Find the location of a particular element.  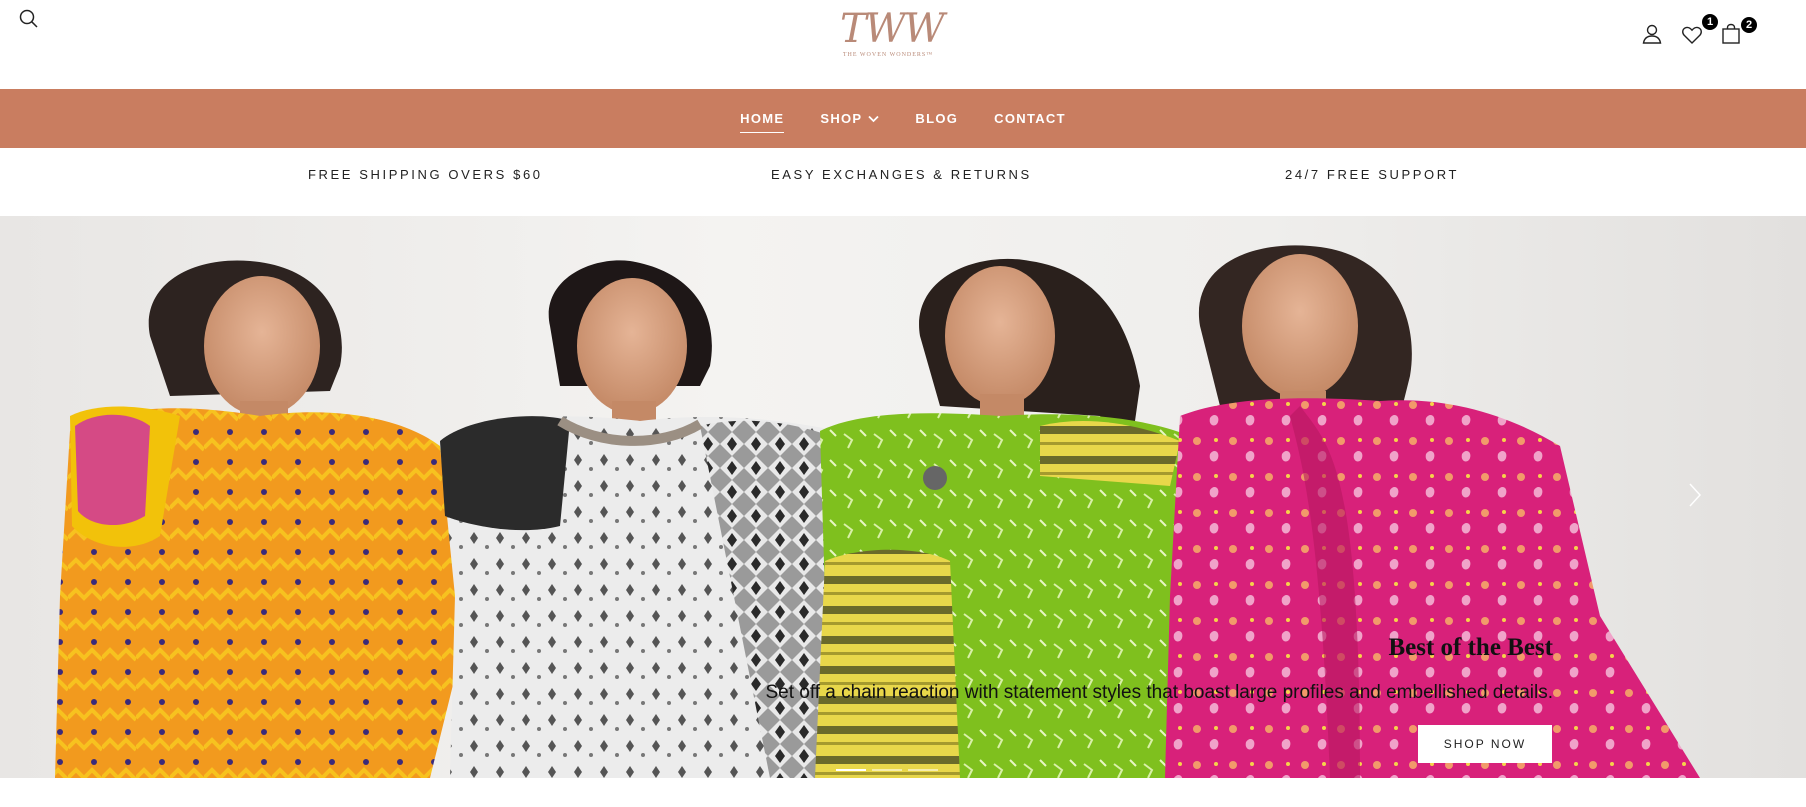

logo-tagline: THE WOVEN WONDERS™ is located at coordinates (888, 55).